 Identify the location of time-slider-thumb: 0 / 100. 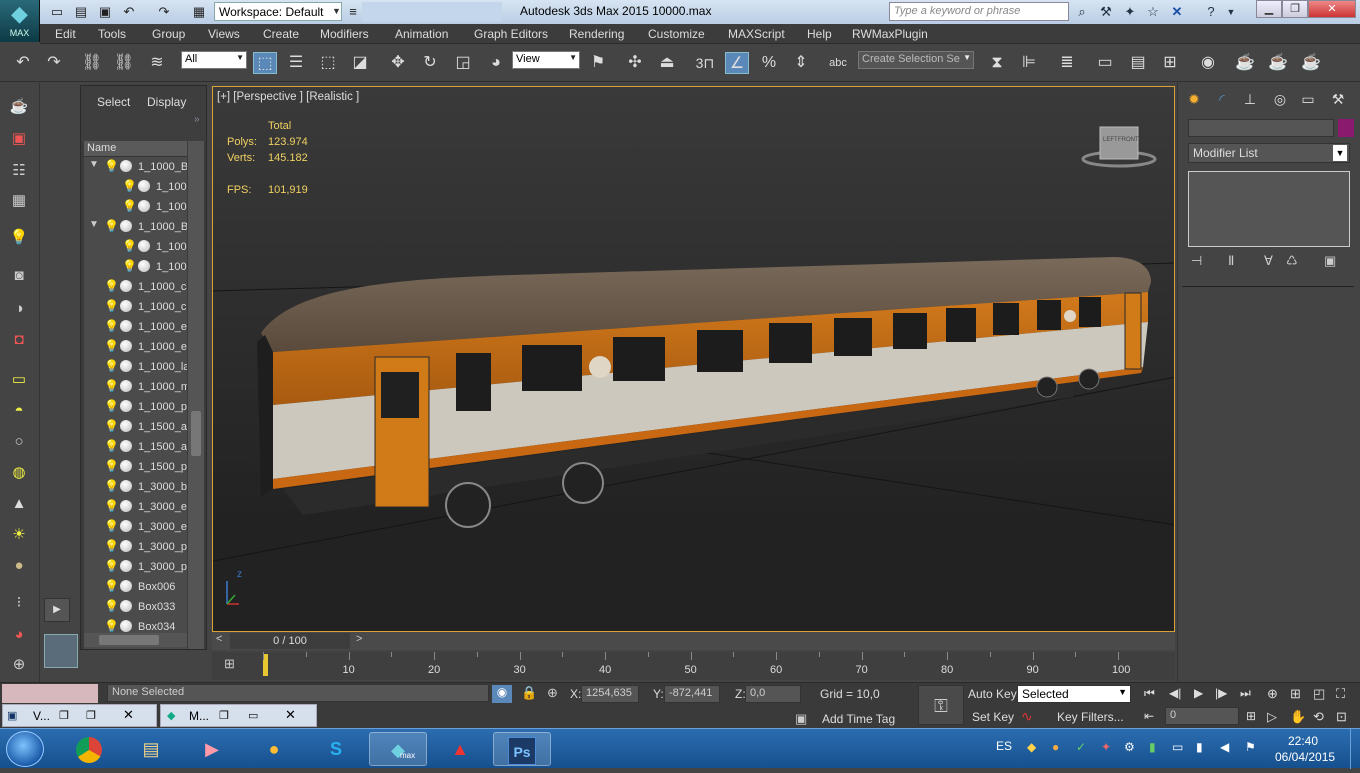
(290, 641).